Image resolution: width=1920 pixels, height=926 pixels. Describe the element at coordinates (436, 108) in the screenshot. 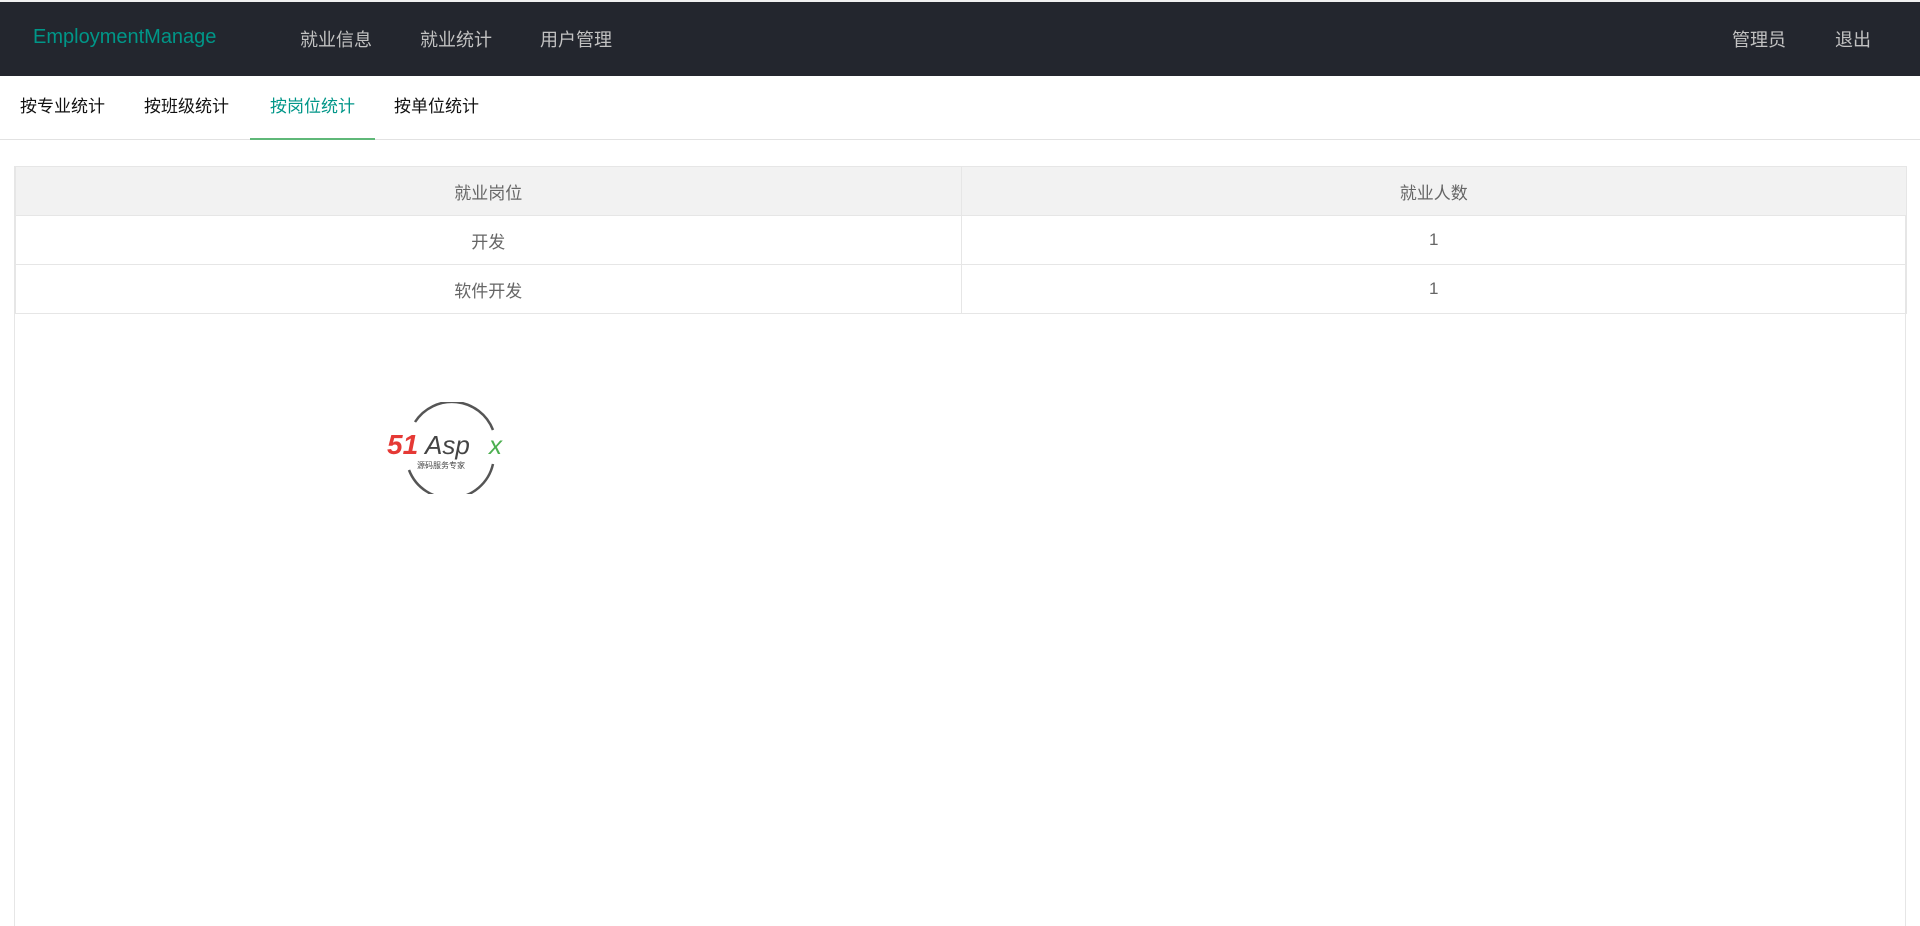

I see `tab-by-company: 按单位统计` at that location.